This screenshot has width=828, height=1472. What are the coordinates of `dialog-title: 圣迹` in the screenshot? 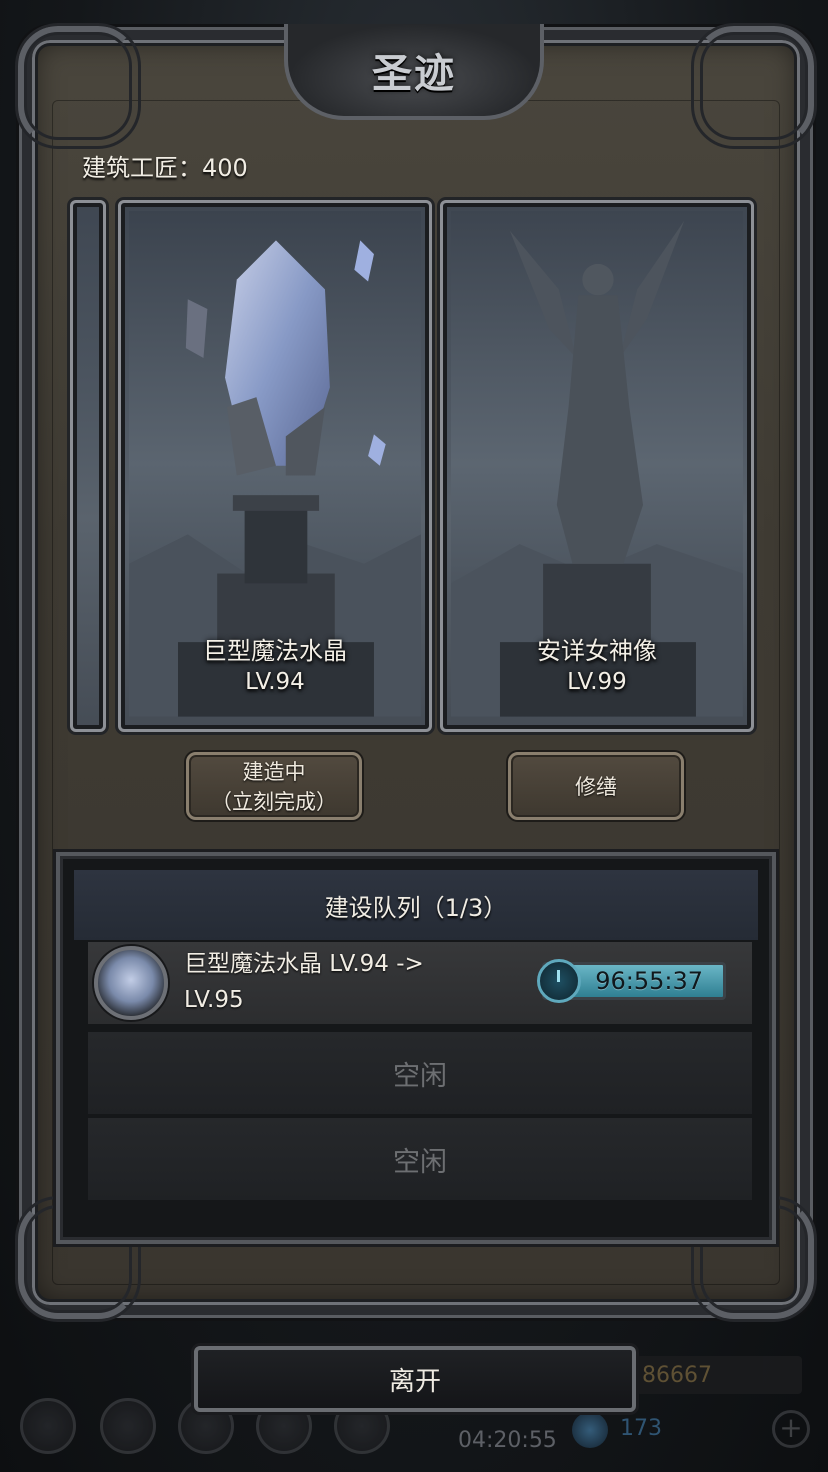 It's located at (414, 73).